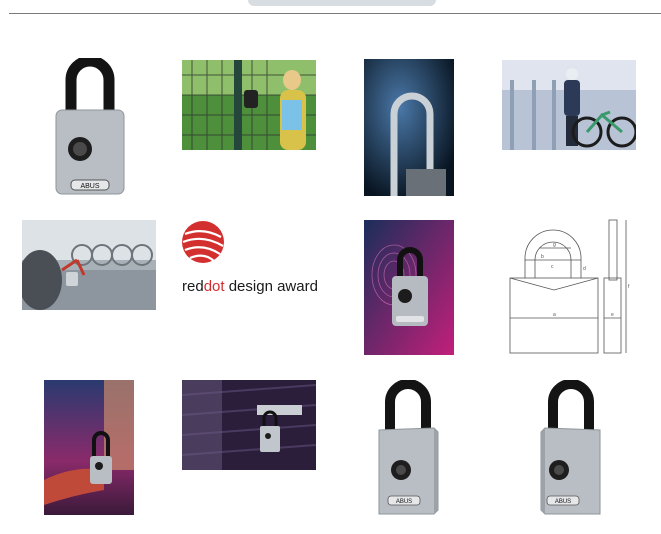 The height and width of the screenshot is (534, 661). Describe the element at coordinates (271, 286) in the screenshot. I see `reddot-rest: design award` at that location.